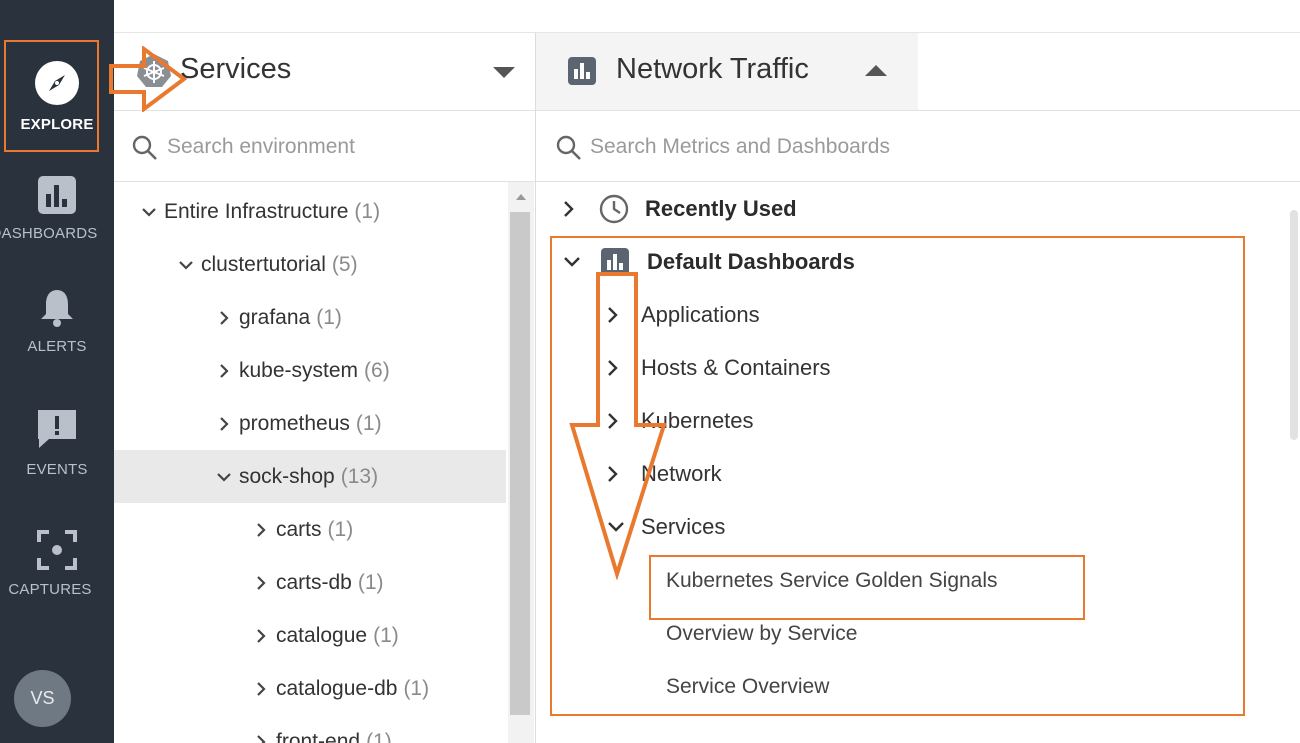 This screenshot has width=1300, height=743. What do you see at coordinates (1294, 325) in the screenshot?
I see `metrics-scrollbar` at bounding box center [1294, 325].